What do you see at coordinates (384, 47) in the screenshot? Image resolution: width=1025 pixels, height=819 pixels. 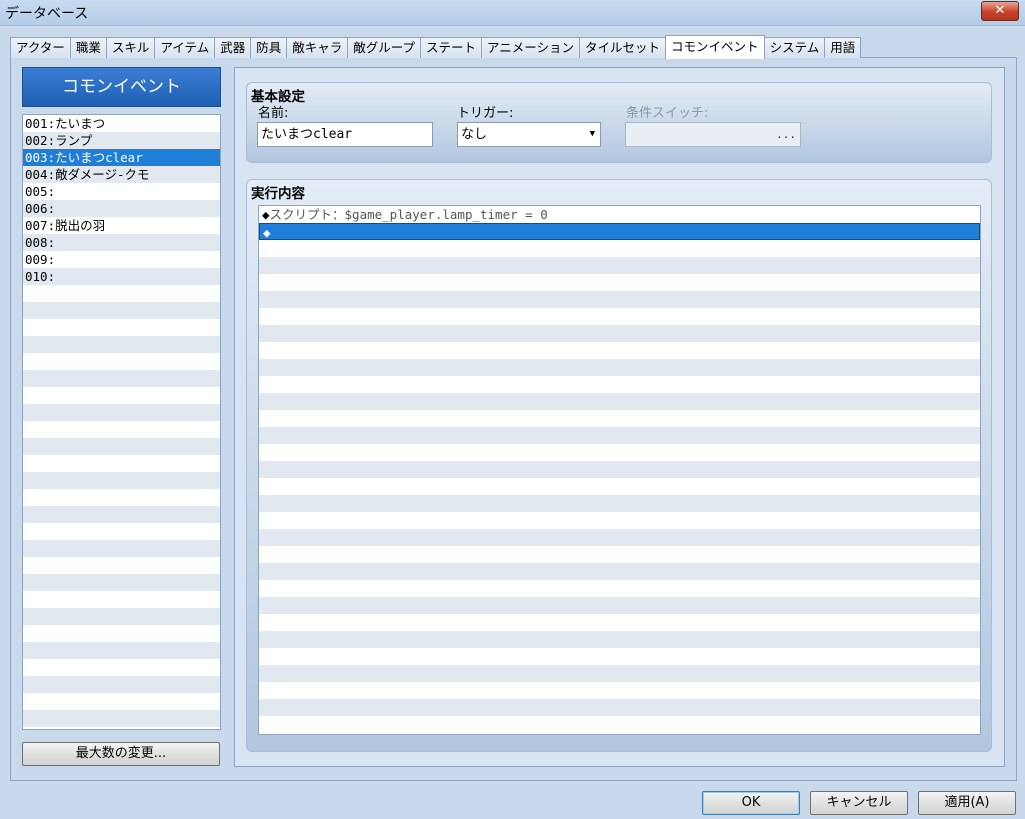 I see `tab-7: 敵グループ` at bounding box center [384, 47].